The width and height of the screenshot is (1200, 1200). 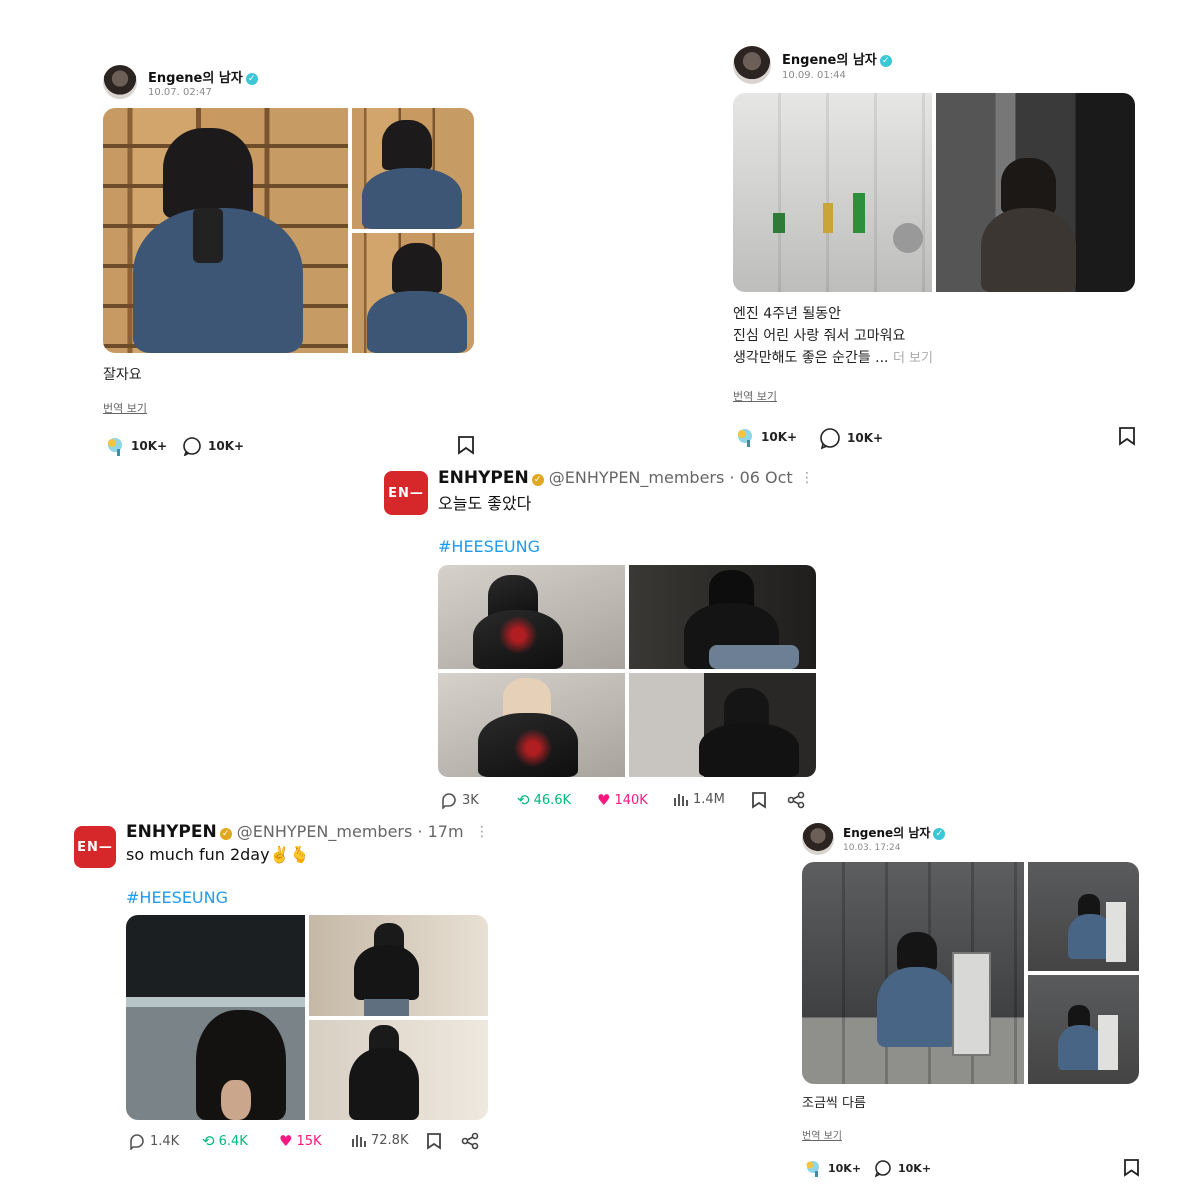 I want to click on tweet-text: so much fun 2day✌️🫰, so click(x=218, y=854).